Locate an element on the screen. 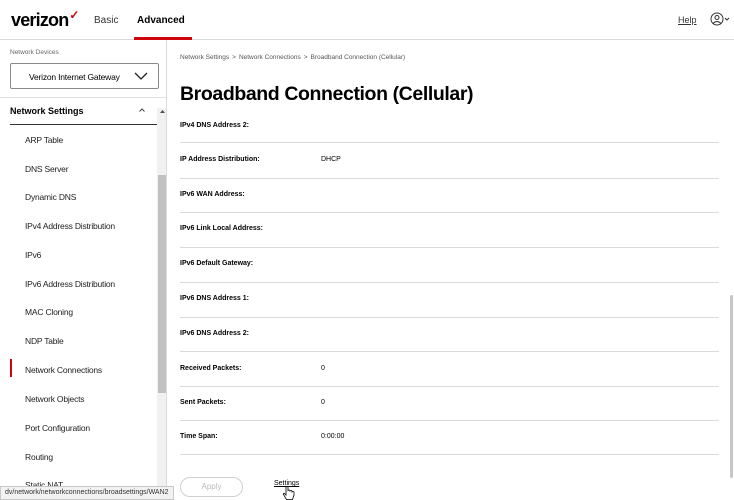  sidebar-item-port-configuration: Port Configuration is located at coordinates (78, 428).